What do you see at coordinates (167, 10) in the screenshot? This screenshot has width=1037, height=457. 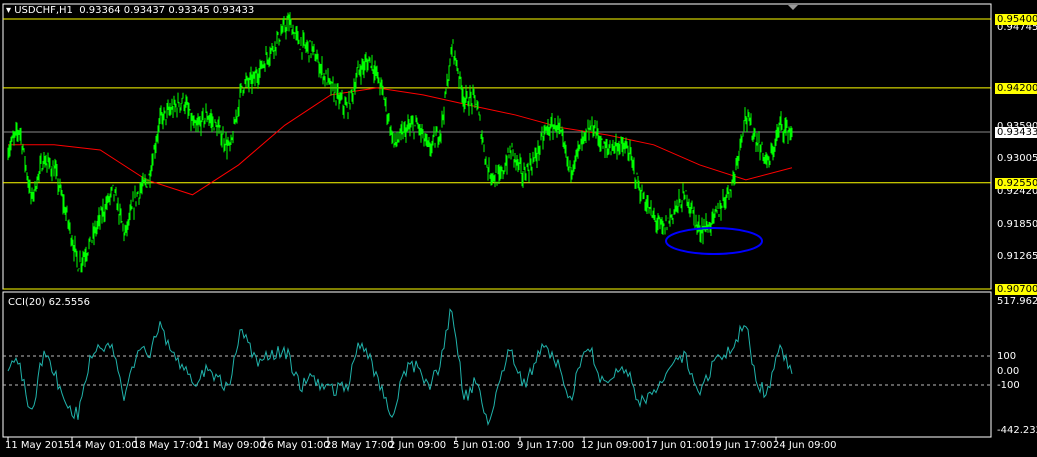 I see `ohlc-values: 0.93364 0.93437 0.93345 0.93433` at bounding box center [167, 10].